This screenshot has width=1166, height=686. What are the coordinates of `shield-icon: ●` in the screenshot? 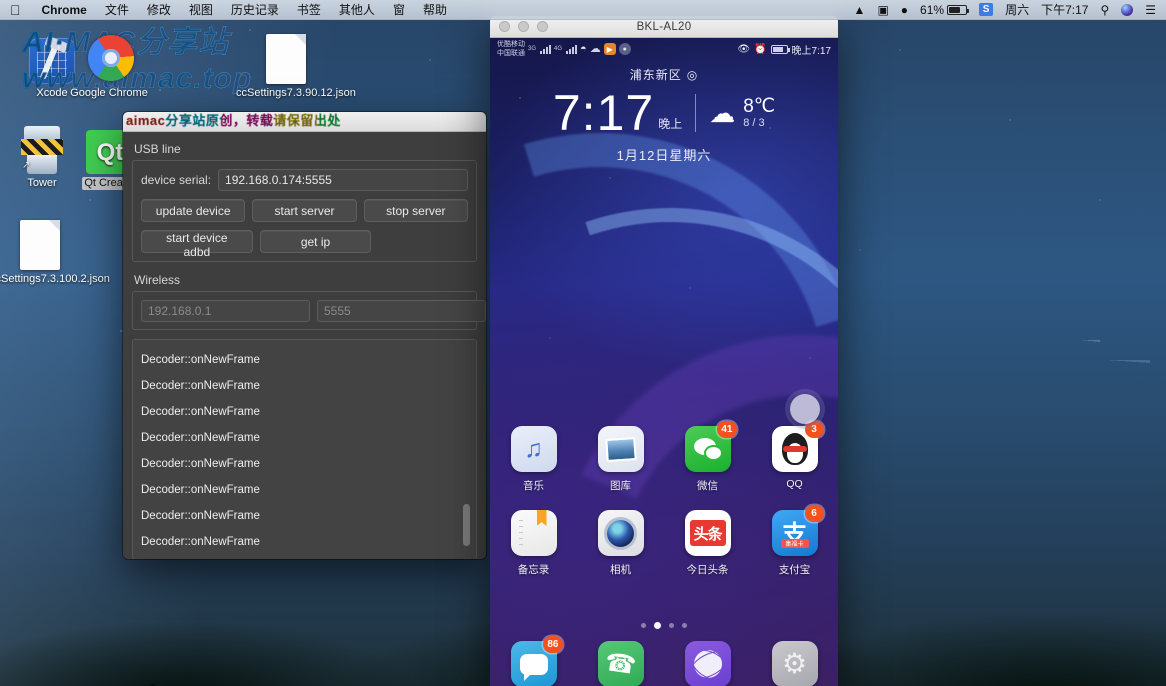 It's located at (624, 49).